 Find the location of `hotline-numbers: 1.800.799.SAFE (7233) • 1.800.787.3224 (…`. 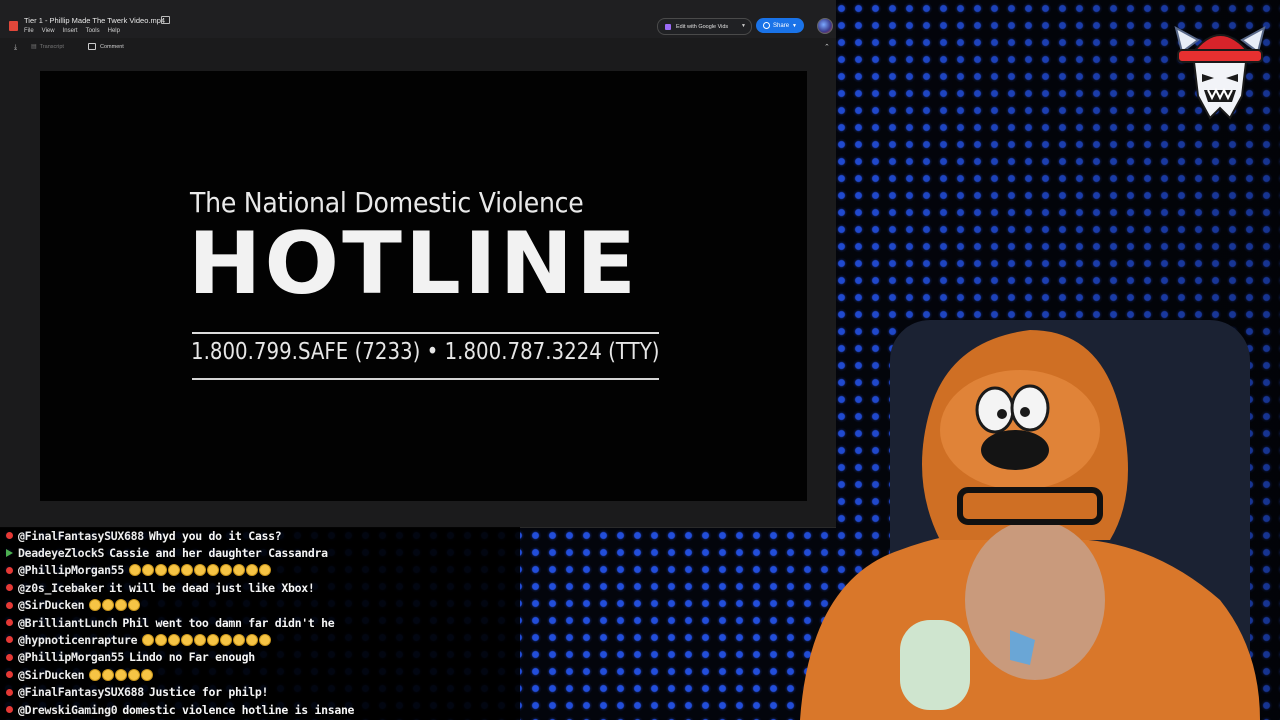

hotline-numbers: 1.800.799.SAFE (7233) • 1.800.787.3224 (… is located at coordinates (425, 352).